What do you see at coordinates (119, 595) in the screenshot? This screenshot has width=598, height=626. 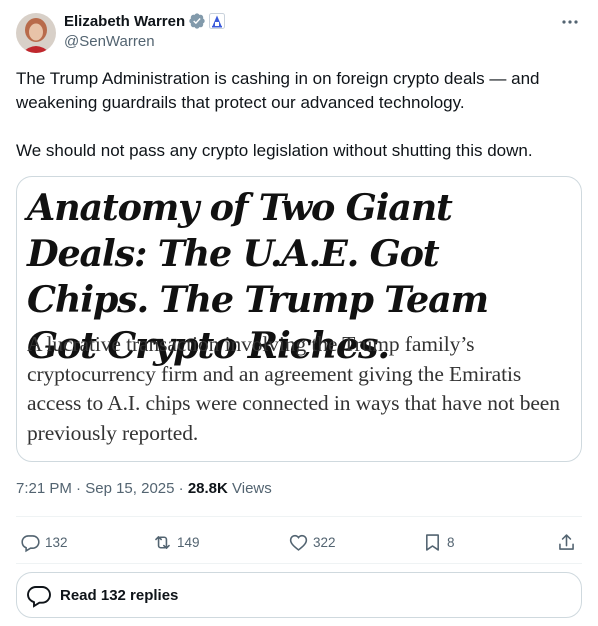 I see `read-replies-label: Read 132 replies` at bounding box center [119, 595].